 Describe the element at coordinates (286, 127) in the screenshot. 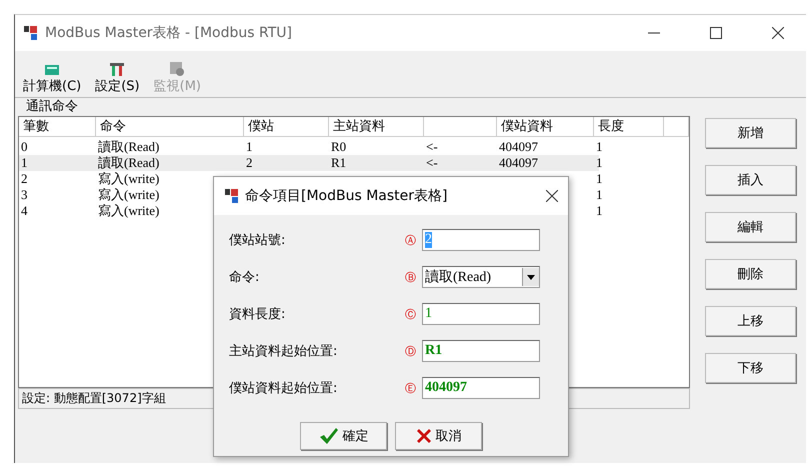

I see `column-header: 僕站` at that location.